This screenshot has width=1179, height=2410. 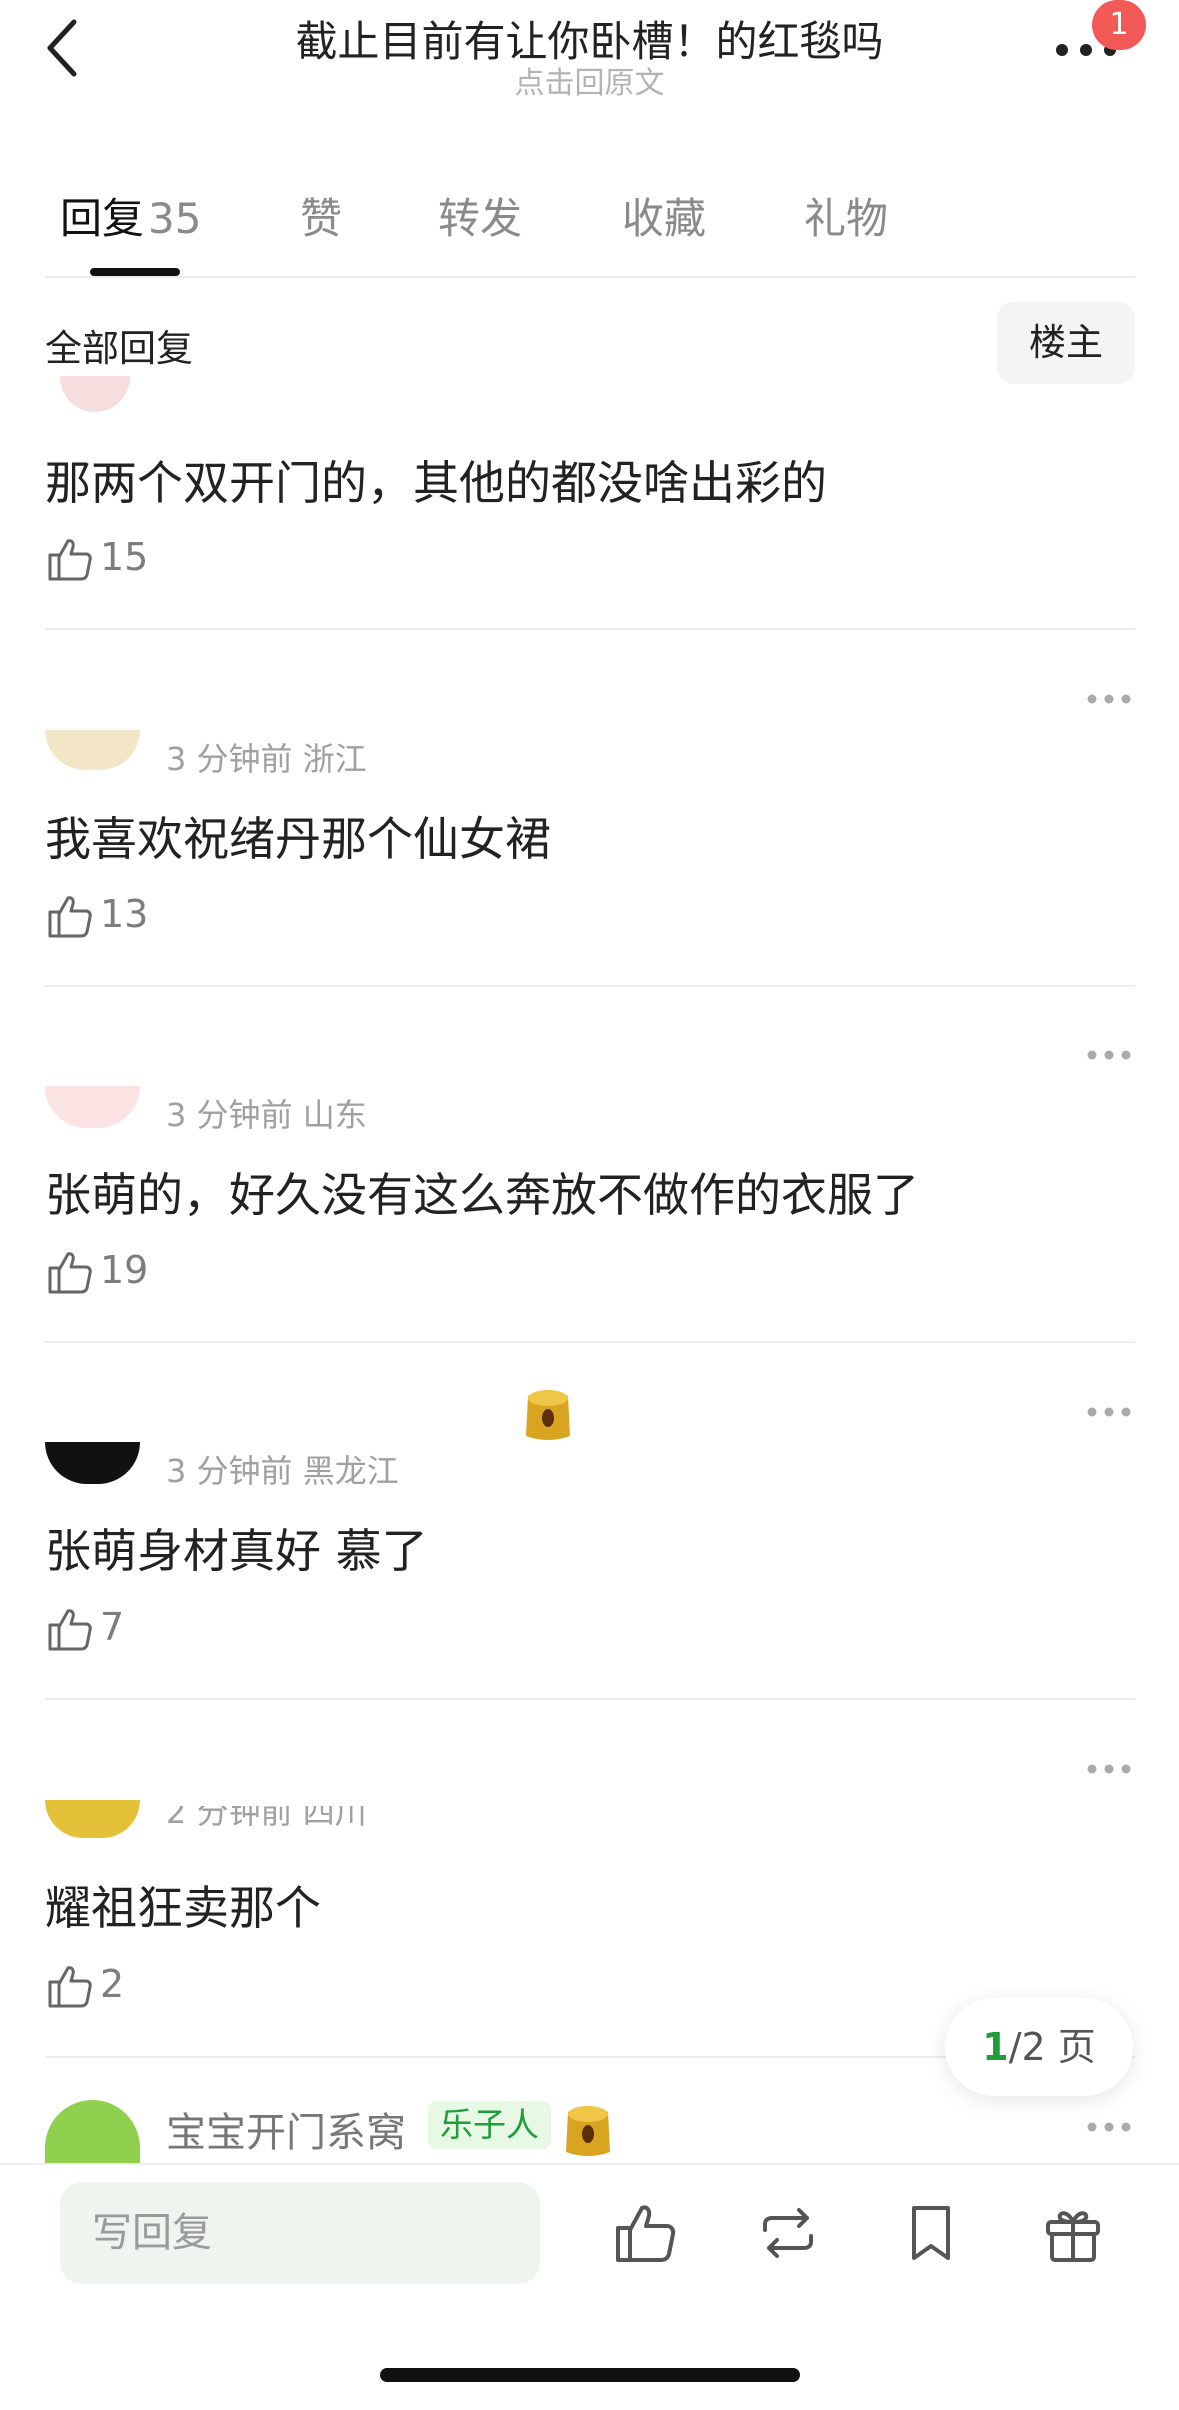 I want to click on comment-meta: 2 分钟前 四川, so click(x=266, y=1817).